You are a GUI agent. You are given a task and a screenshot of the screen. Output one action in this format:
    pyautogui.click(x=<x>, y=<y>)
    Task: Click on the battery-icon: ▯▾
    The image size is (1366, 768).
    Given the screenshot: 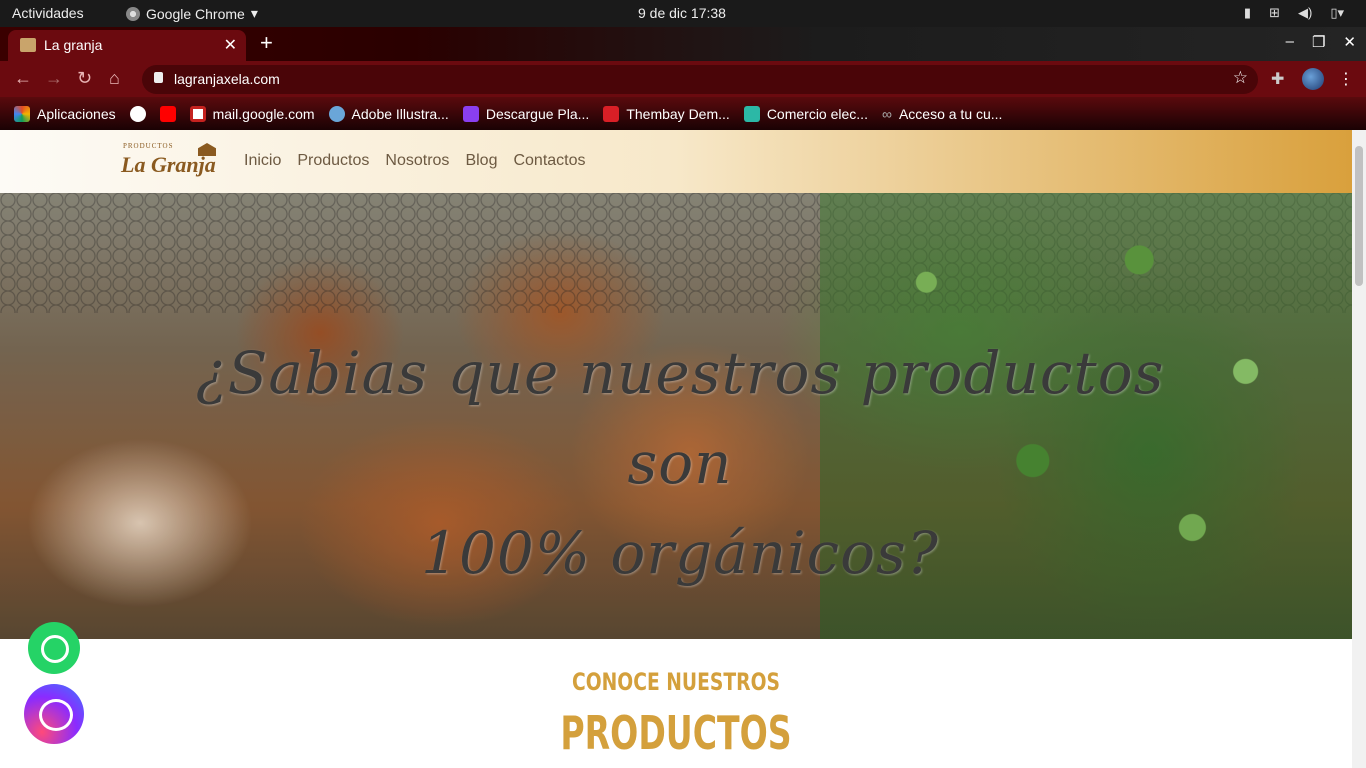 What is the action you would take?
    pyautogui.click(x=1337, y=13)
    